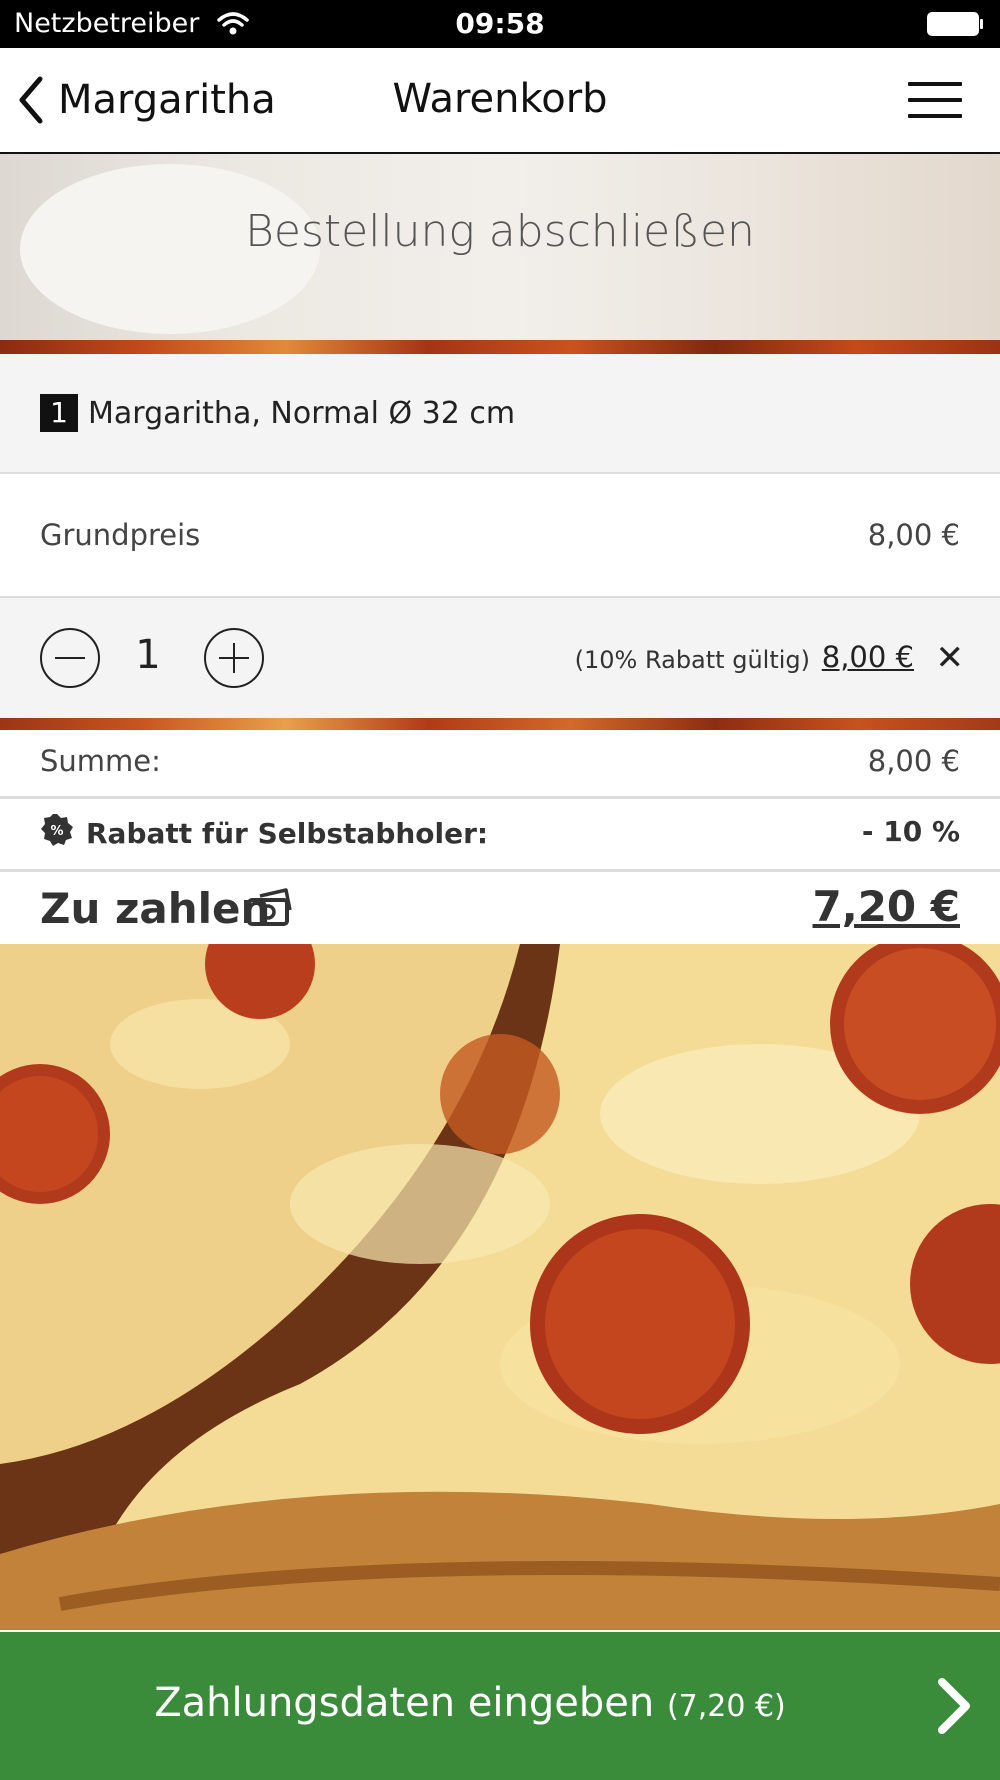  I want to click on hero-banner: Bestellung abschließen, so click(500, 254).